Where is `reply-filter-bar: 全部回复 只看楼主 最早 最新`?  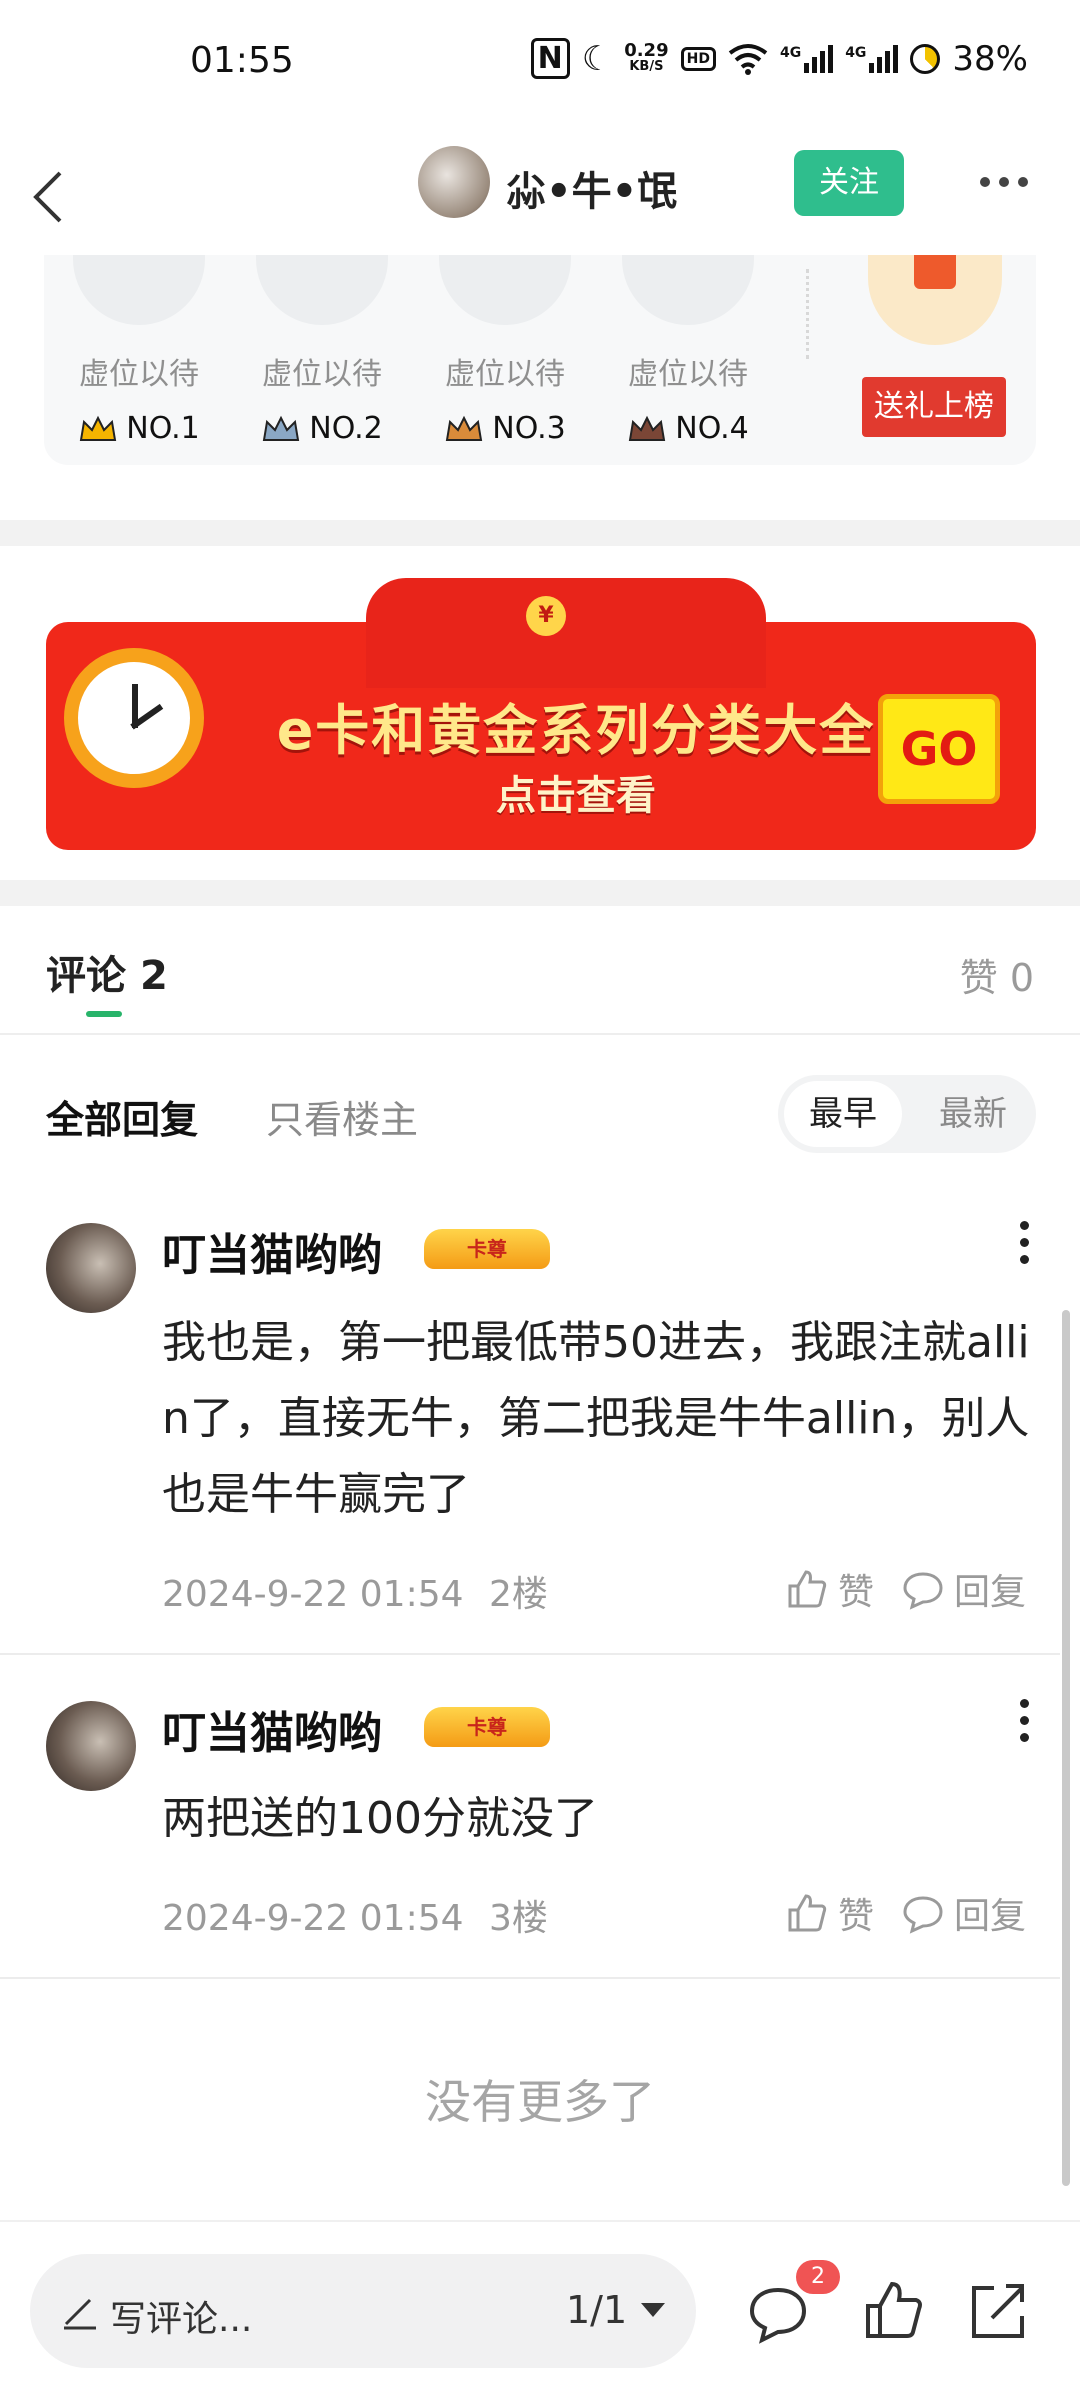 reply-filter-bar: 全部回复 只看楼主 最早 最新 is located at coordinates (540, 1098).